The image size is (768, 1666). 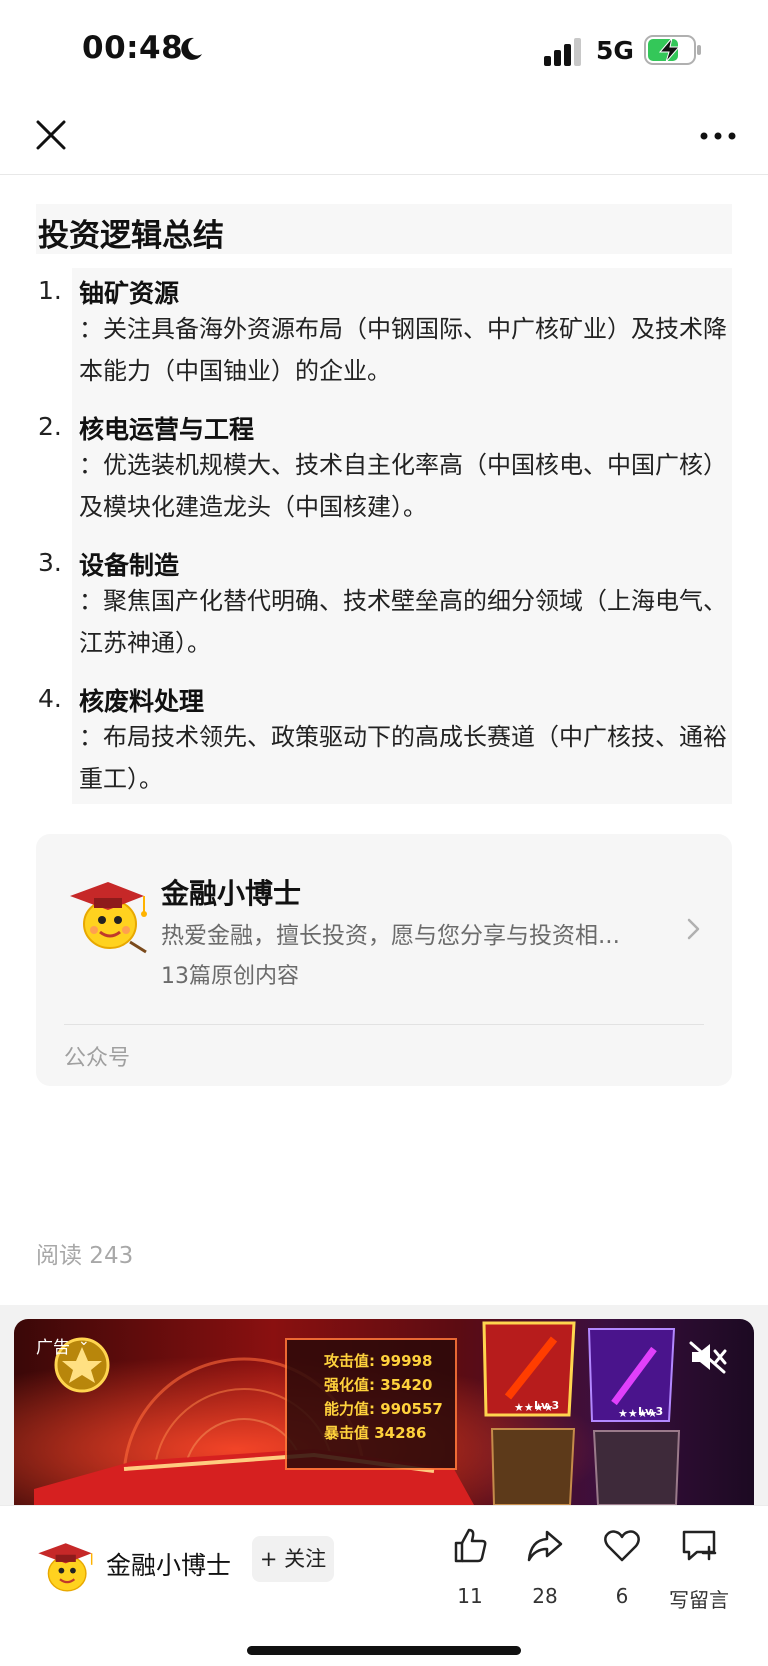 What do you see at coordinates (167, 429) in the screenshot?
I see `list-item-title: 核电运营与工程` at bounding box center [167, 429].